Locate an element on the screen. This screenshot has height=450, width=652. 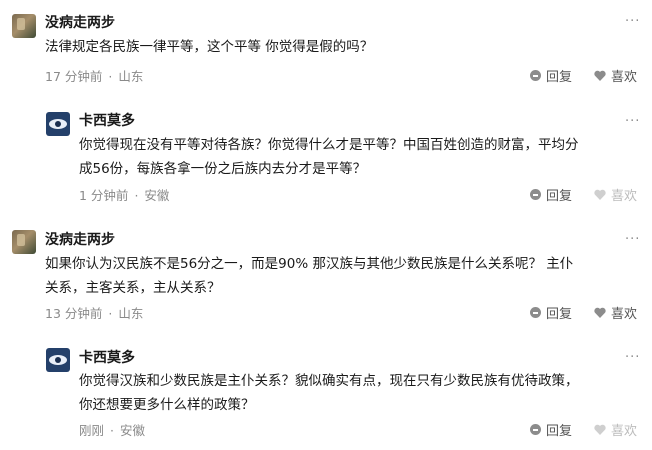
comment-meta: 1 分钟前 · 安徽 is located at coordinates (124, 194).